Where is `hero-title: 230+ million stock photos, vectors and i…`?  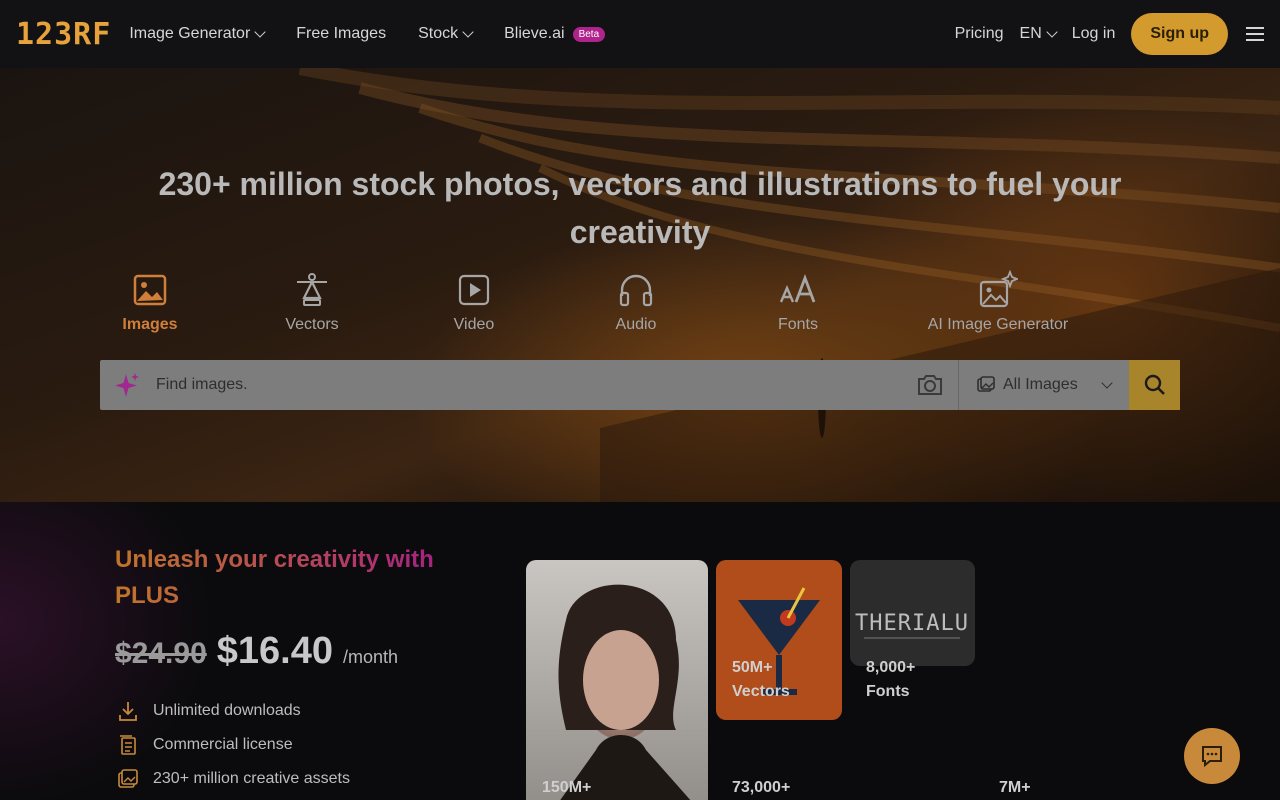 hero-title: 230+ million stock photos, vectors and i… is located at coordinates (640, 208).